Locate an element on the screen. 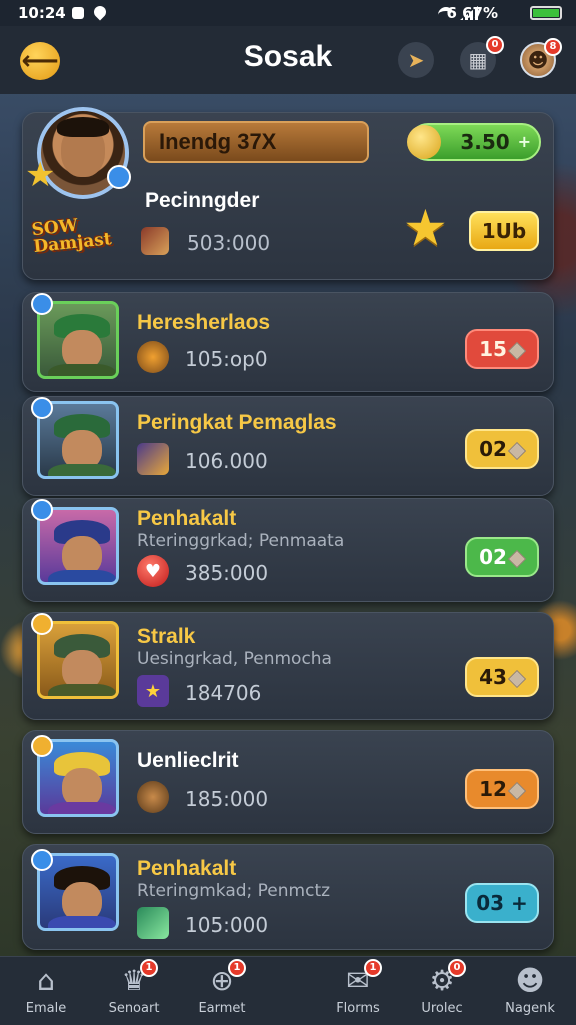  nav-item-earn: ⊕ 1 Earmet is located at coordinates (222, 991).